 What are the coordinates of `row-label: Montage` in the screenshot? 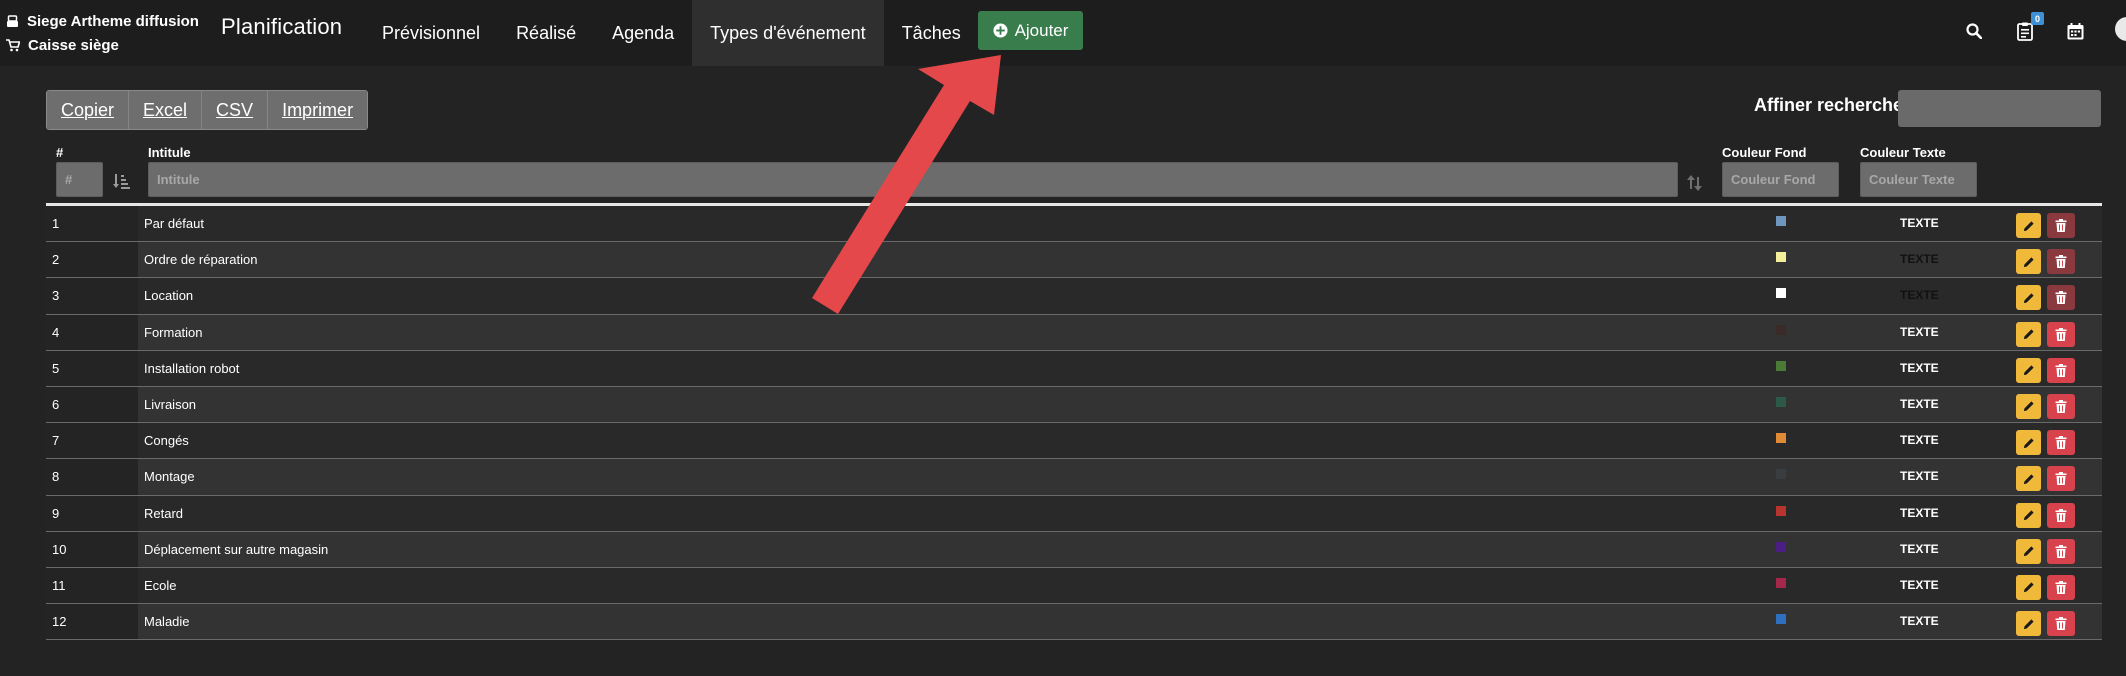 It's located at (169, 477).